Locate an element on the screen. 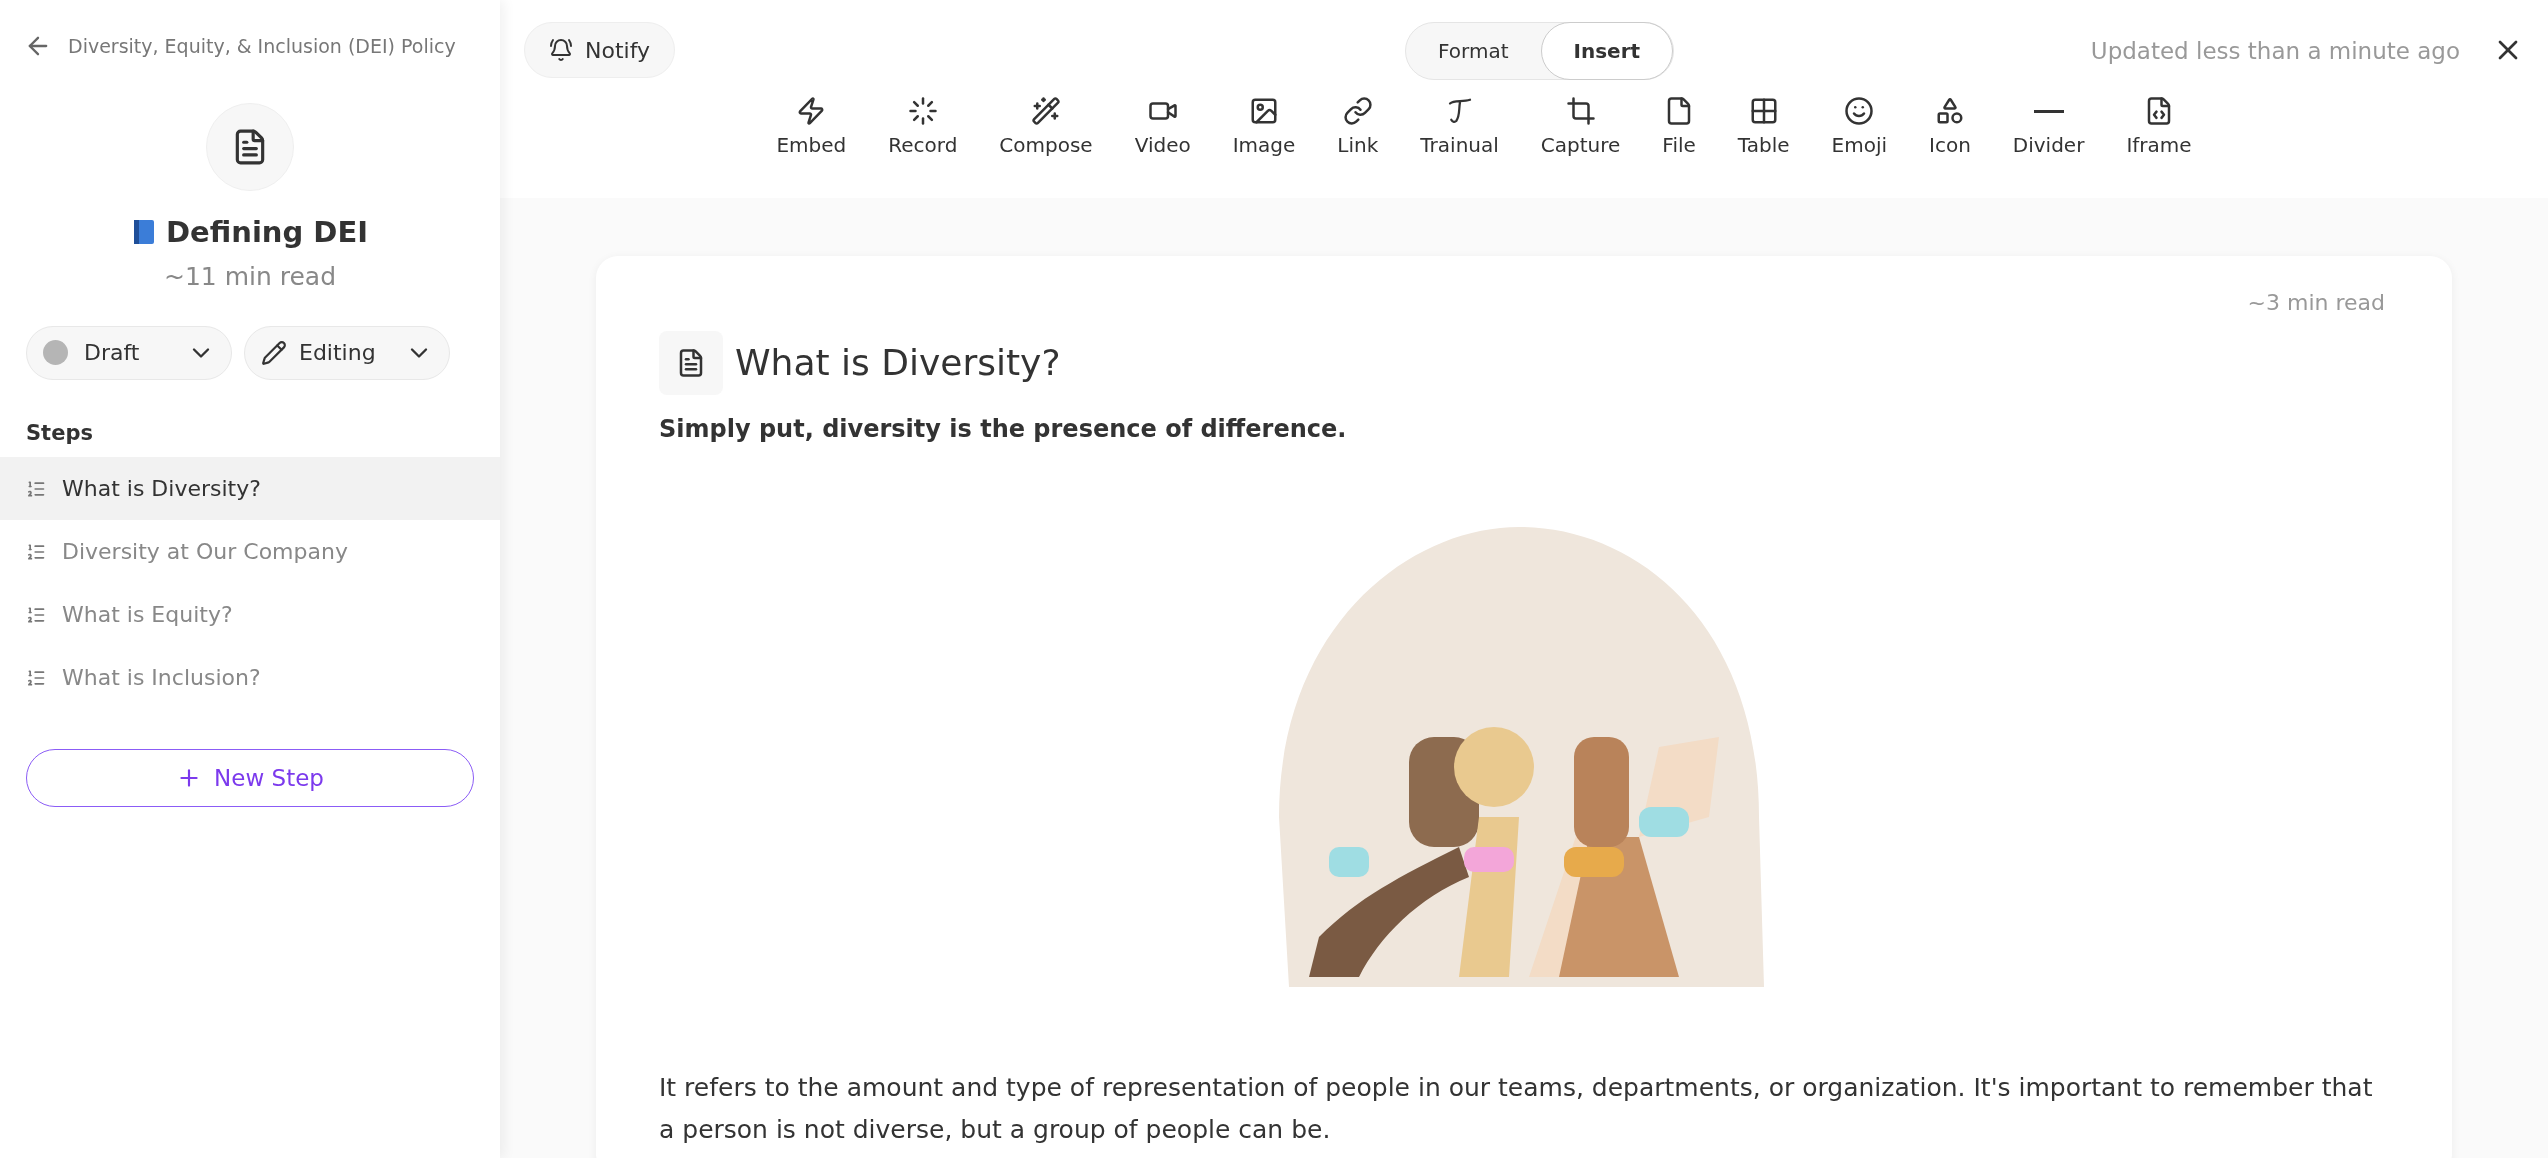 This screenshot has width=2548, height=1158. policy-title: Diversity, Equity, & Inclusion (DEI) Policy is located at coordinates (262, 46).